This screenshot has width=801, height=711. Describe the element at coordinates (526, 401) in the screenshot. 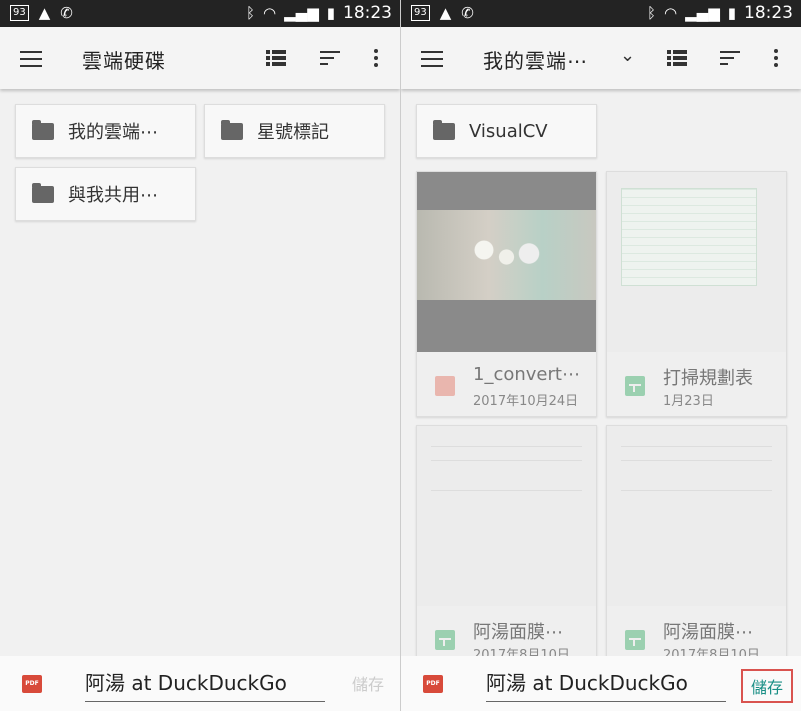

I see `file-date: 2017年10月24日` at that location.